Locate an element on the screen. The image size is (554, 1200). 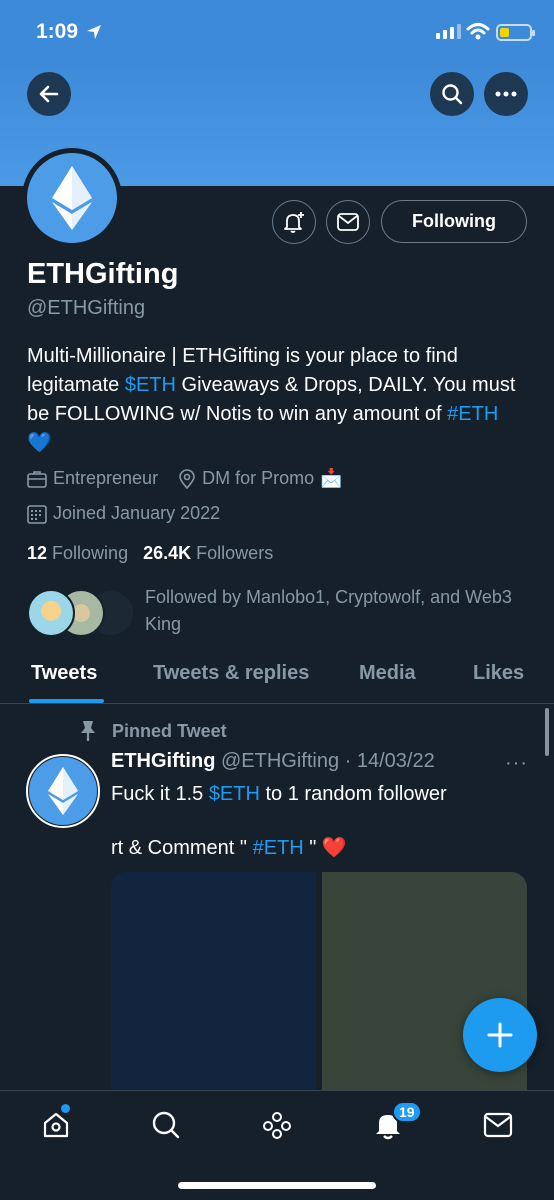
tweet-author-avatar is located at coordinates (63, 791).